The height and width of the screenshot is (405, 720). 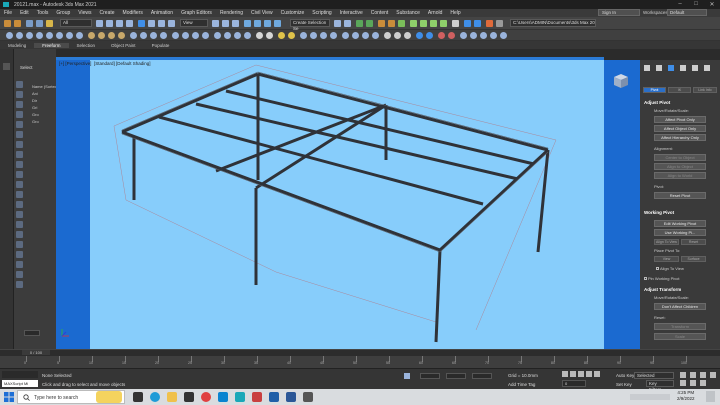 I want to click on arnold-icon, so click(x=467, y=23).